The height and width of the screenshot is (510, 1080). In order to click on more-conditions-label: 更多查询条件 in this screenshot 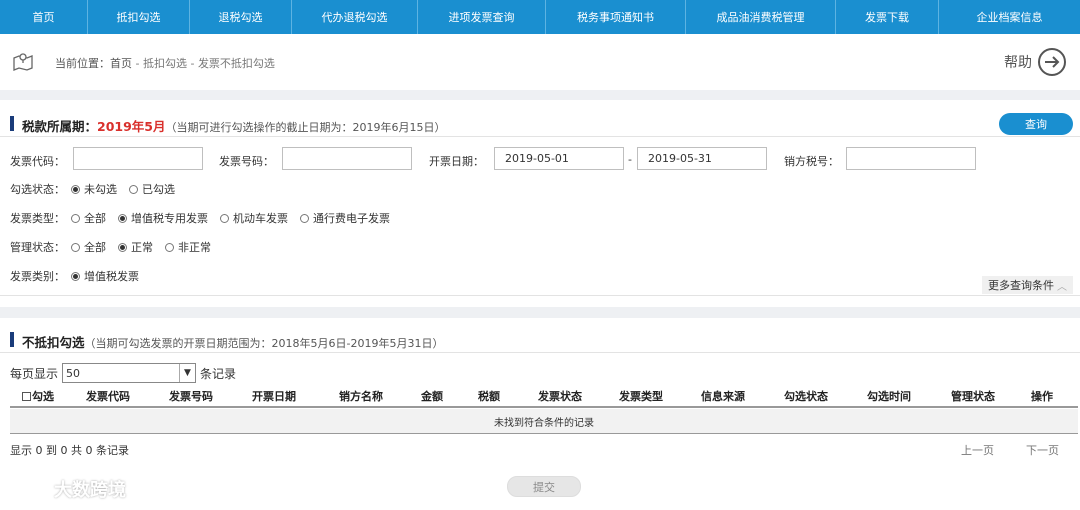, I will do `click(1021, 285)`.